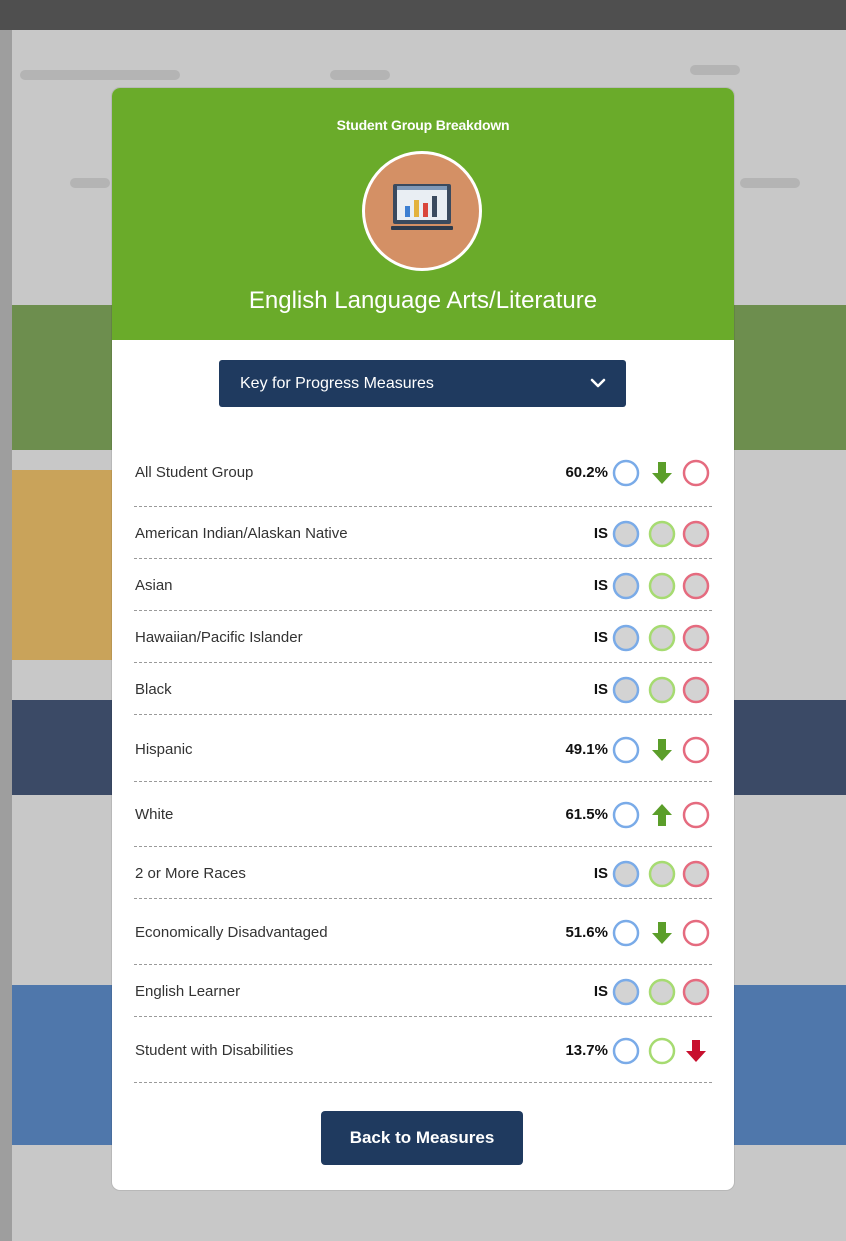  Describe the element at coordinates (194, 472) in the screenshot. I see `group-label: All Student Group` at that location.